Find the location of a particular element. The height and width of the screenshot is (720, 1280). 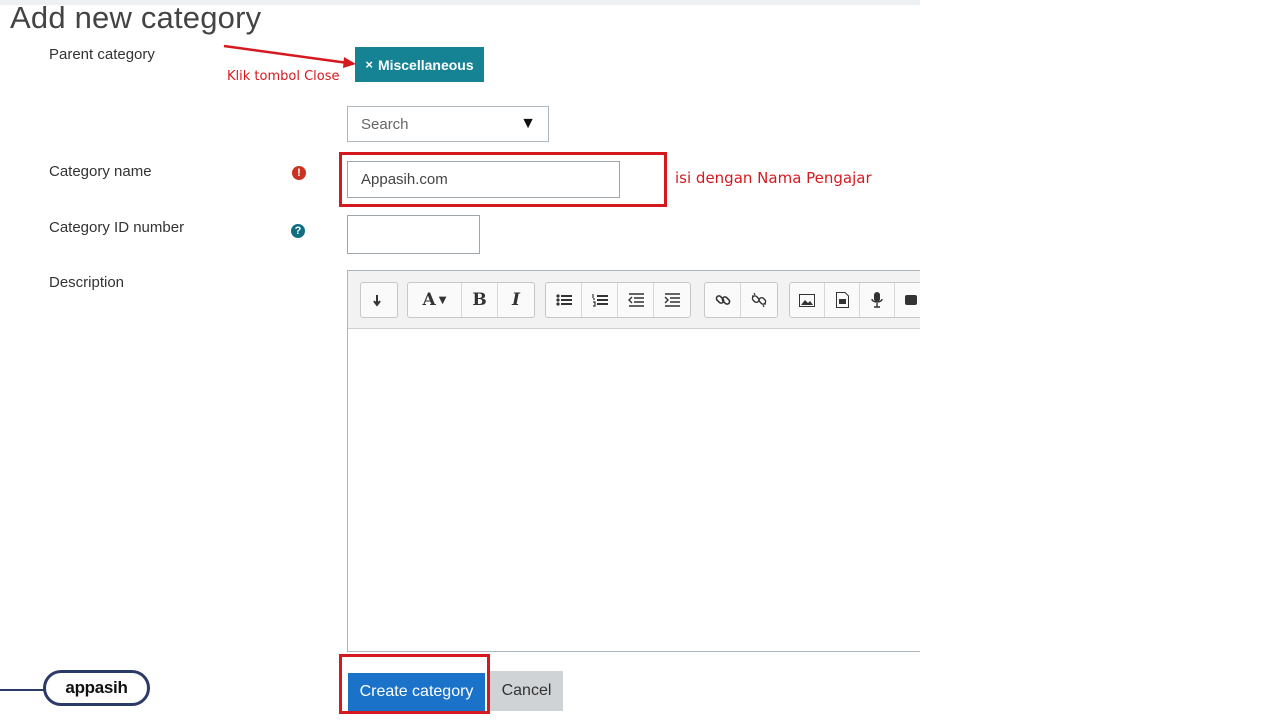

record-video-icon is located at coordinates (907, 300).